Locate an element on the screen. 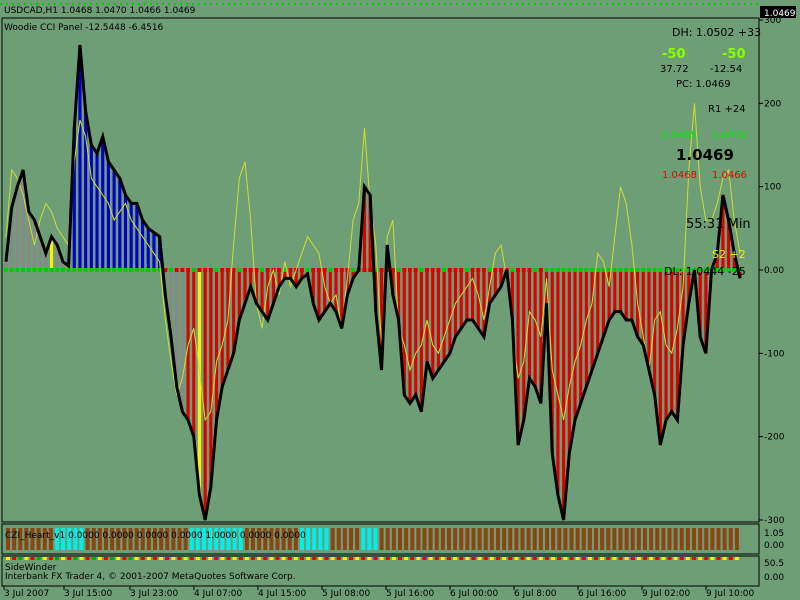 The width and height of the screenshot is (800, 600). sub2-tick-label: 50.5 is located at coordinates (774, 564).